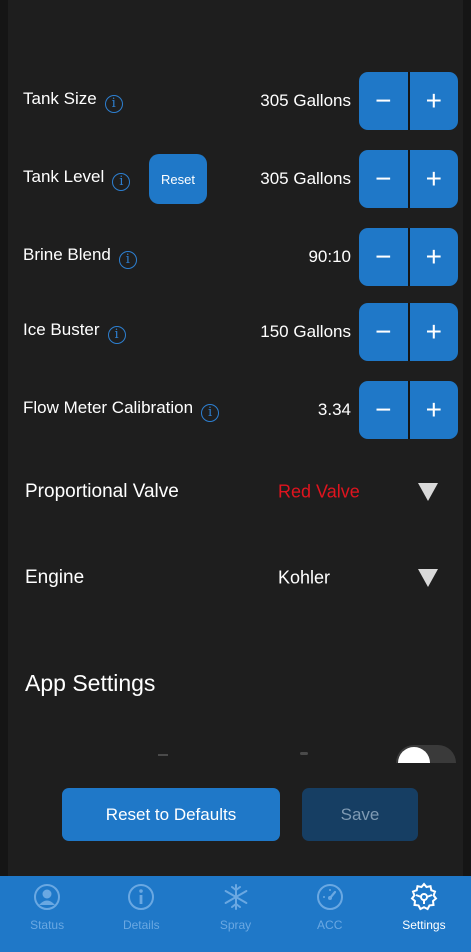 This screenshot has height=952, width=471. Describe the element at coordinates (305, 178) in the screenshot. I see `tank-level-value: 305 Gallons` at that location.